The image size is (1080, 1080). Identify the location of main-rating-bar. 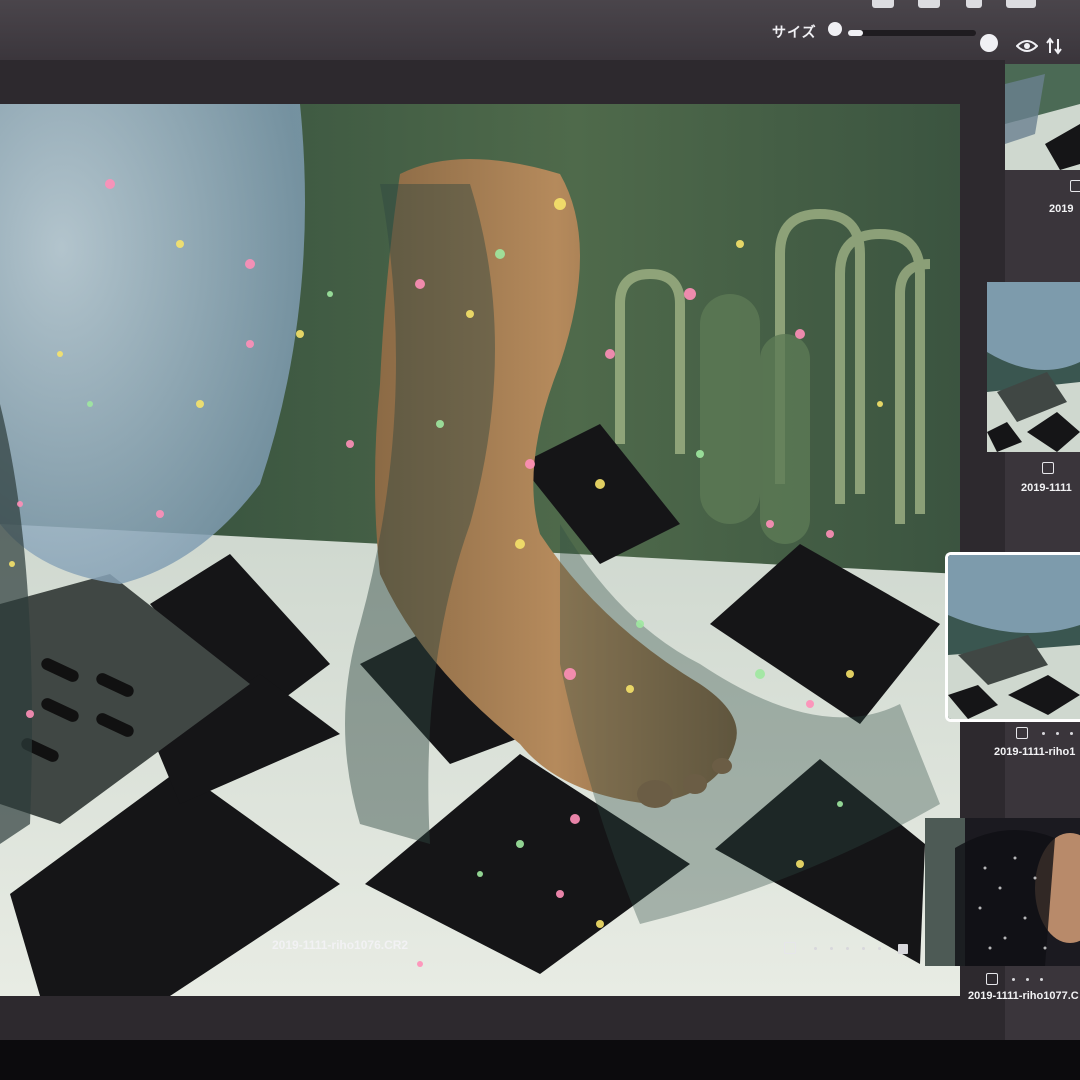
(849, 949).